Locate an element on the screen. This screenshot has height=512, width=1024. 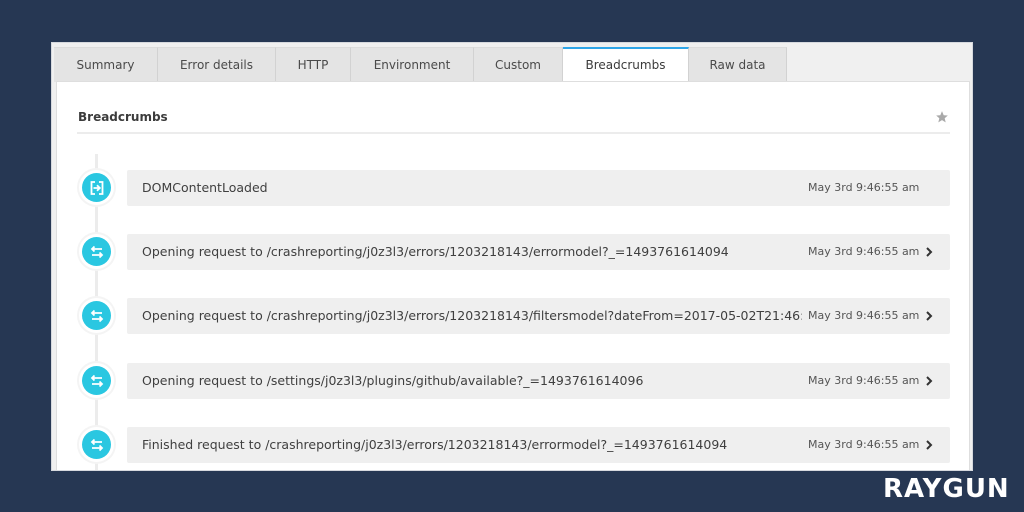
tab-http: HTTP is located at coordinates (313, 64).